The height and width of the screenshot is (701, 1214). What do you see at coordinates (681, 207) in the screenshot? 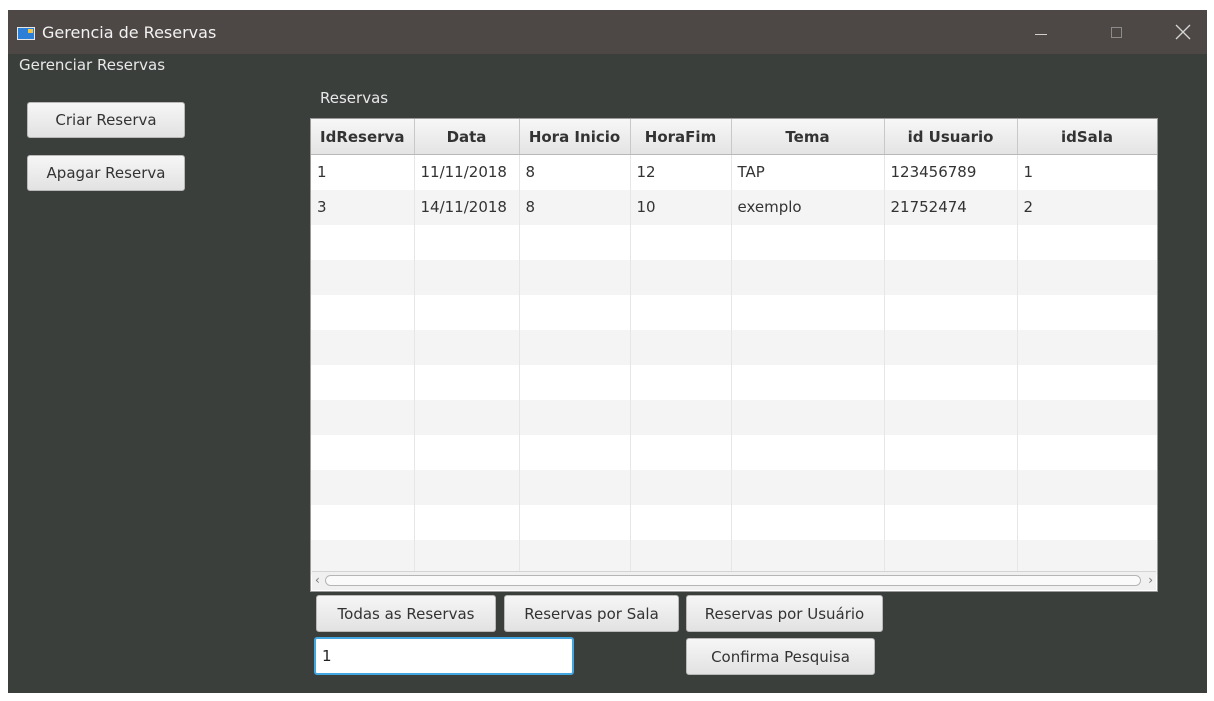
I see `table-cell: 10` at bounding box center [681, 207].